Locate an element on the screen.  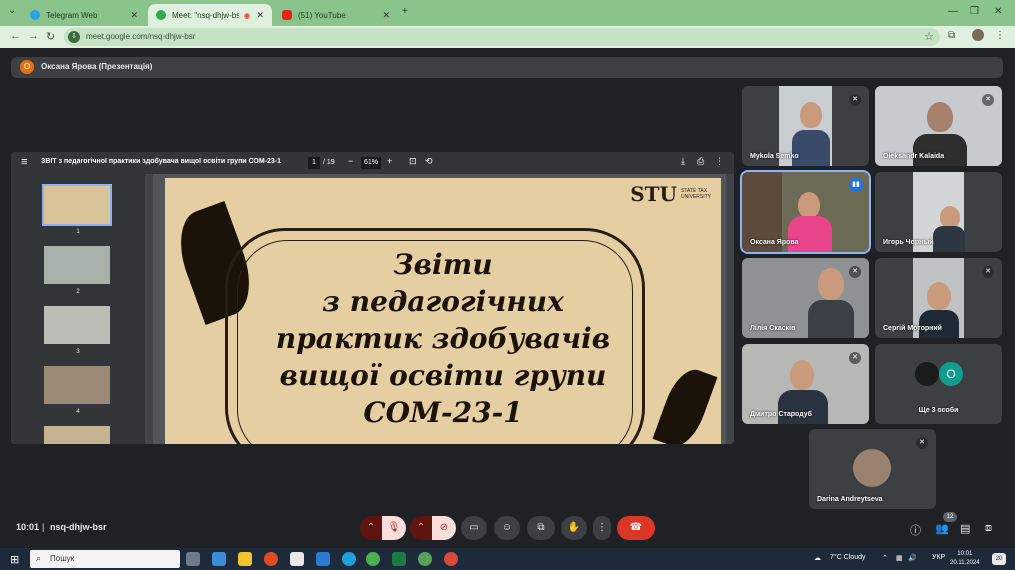
raise-hand-button: ✋ is located at coordinates (574, 528).